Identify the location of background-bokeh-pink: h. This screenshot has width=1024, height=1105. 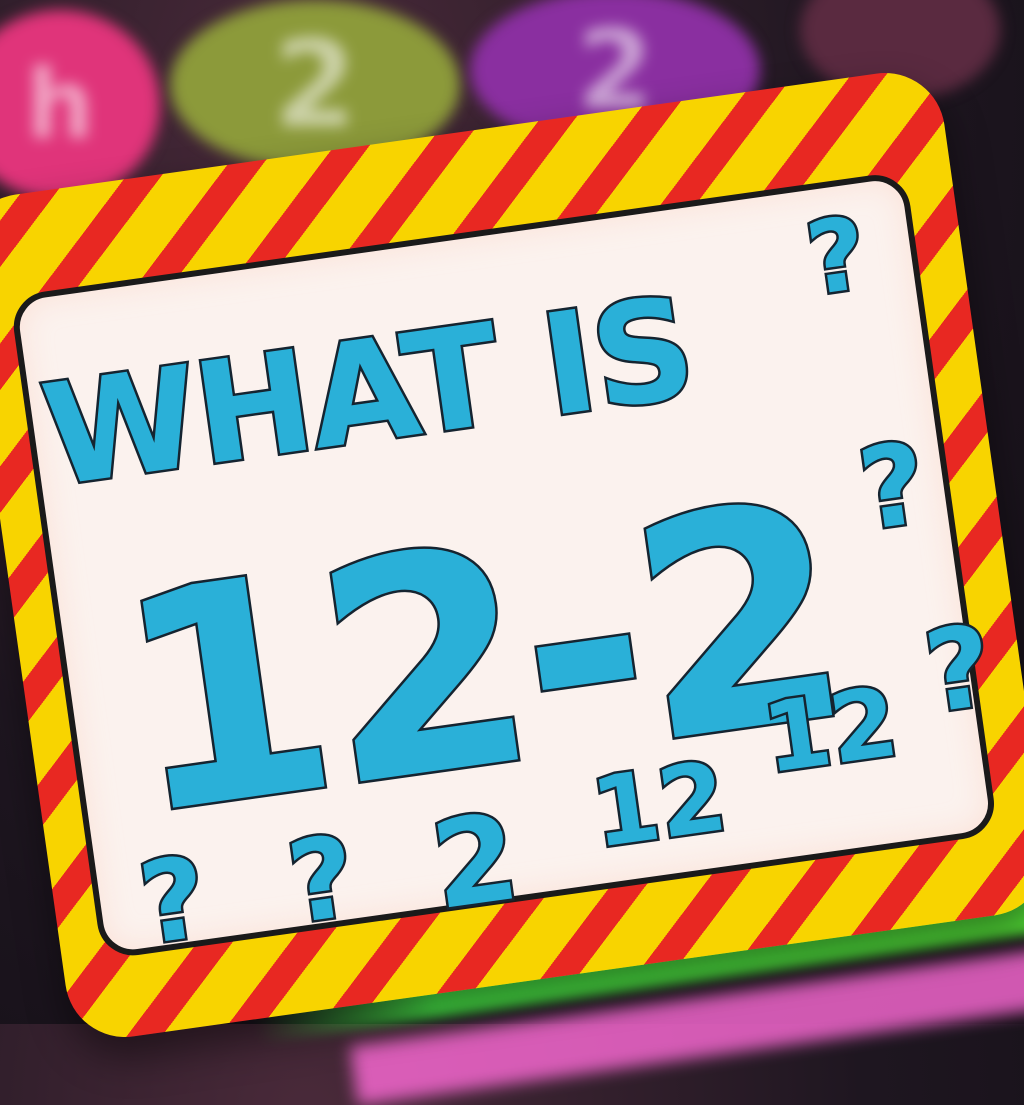
(80, 105).